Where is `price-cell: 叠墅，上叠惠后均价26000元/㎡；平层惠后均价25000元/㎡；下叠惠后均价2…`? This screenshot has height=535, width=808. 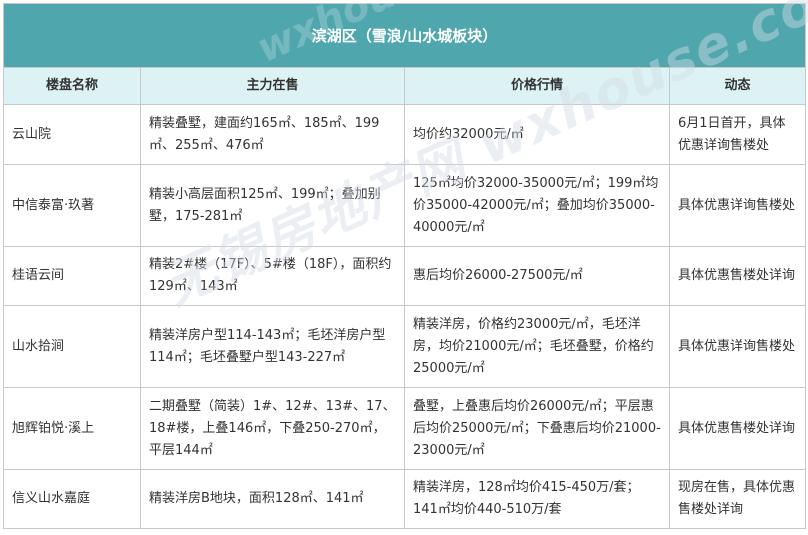
price-cell: 叠墅，上叠惠后均价26000元/㎡；平层惠后均价25000元/㎡；下叠惠后均价2… is located at coordinates (537, 428).